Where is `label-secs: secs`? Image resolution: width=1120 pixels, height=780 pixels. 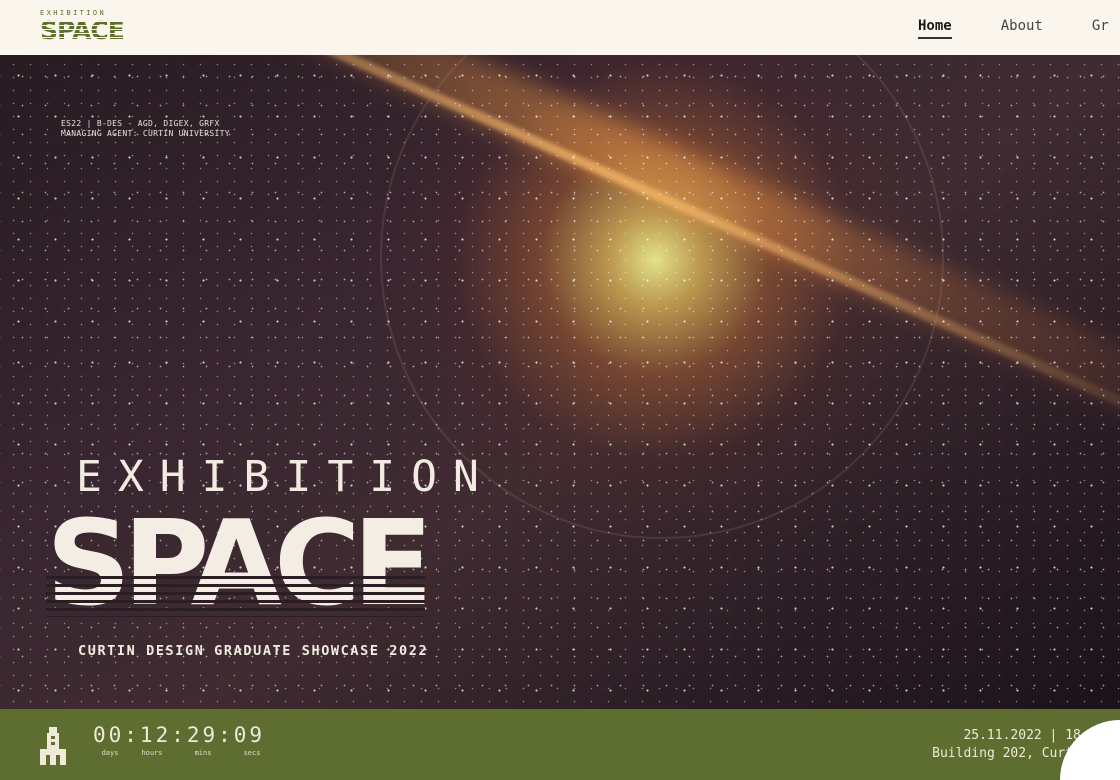 label-secs: secs is located at coordinates (252, 753).